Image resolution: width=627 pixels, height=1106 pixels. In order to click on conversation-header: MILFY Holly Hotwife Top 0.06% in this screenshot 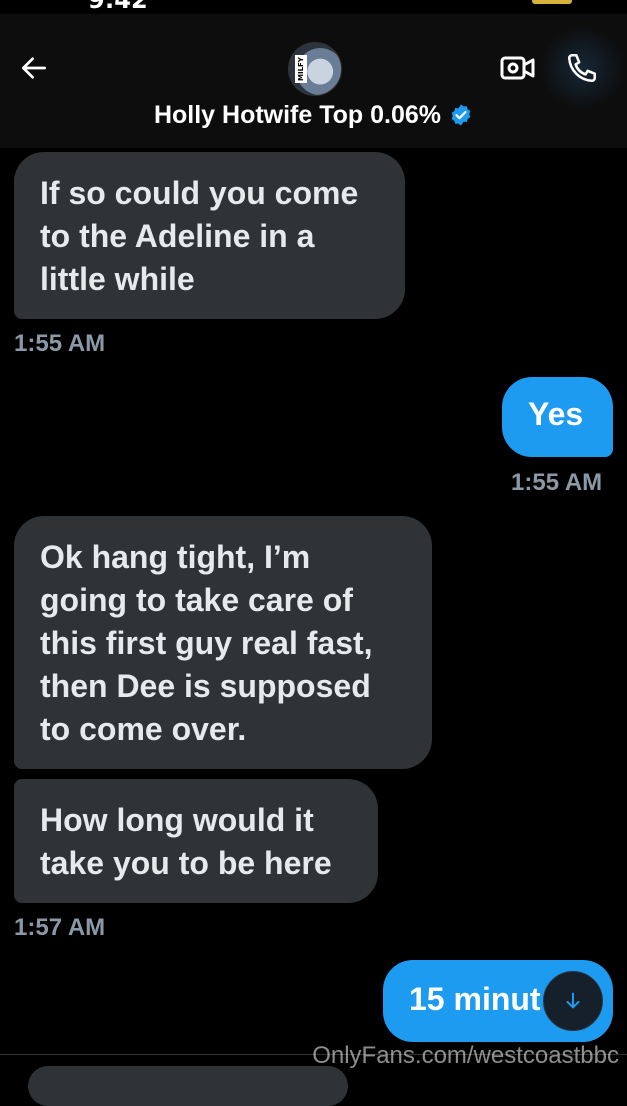, I will do `click(313, 74)`.